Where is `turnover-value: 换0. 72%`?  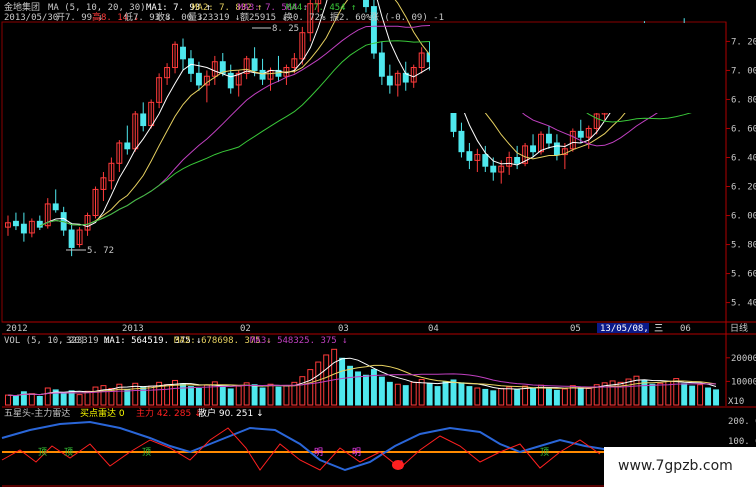
turnover-value: 换0. 72% is located at coordinates (305, 17).